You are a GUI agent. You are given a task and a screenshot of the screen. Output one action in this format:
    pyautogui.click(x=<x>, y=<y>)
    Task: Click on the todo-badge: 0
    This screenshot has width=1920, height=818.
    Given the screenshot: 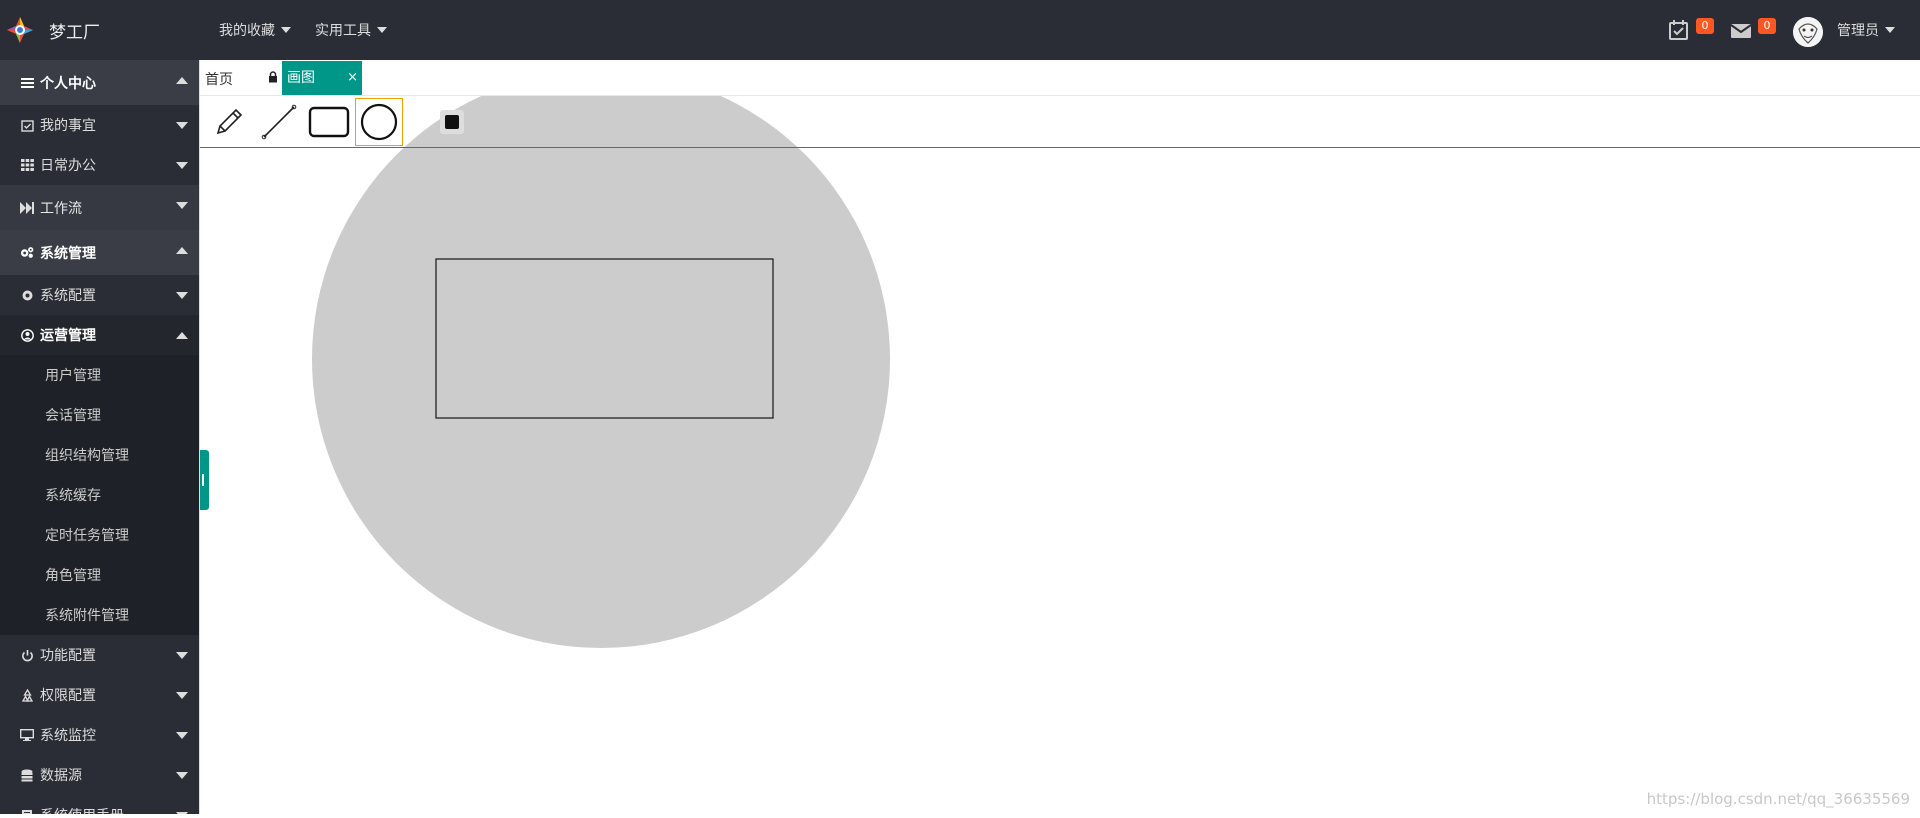 What is the action you would take?
    pyautogui.click(x=1705, y=26)
    